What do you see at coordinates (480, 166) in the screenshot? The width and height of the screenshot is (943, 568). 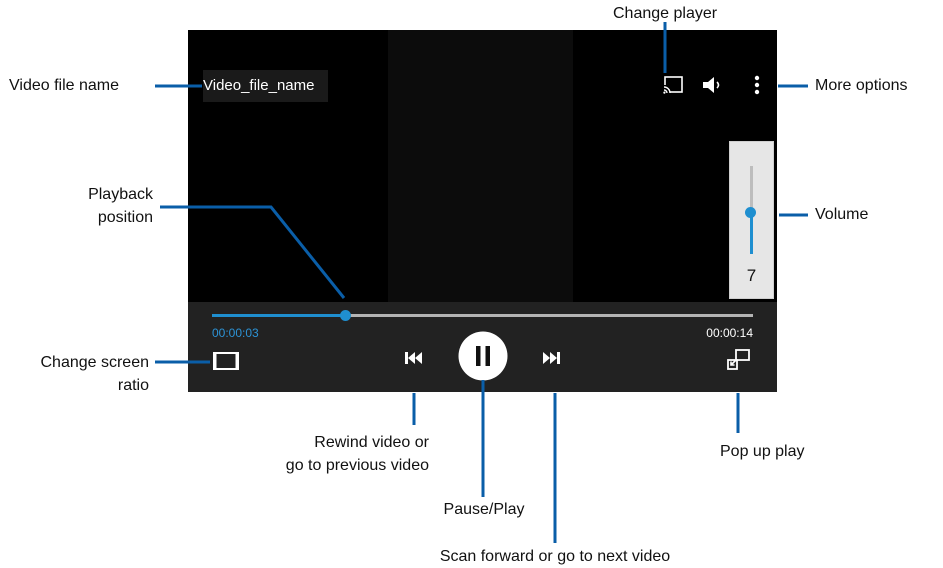 I see `video-frame` at bounding box center [480, 166].